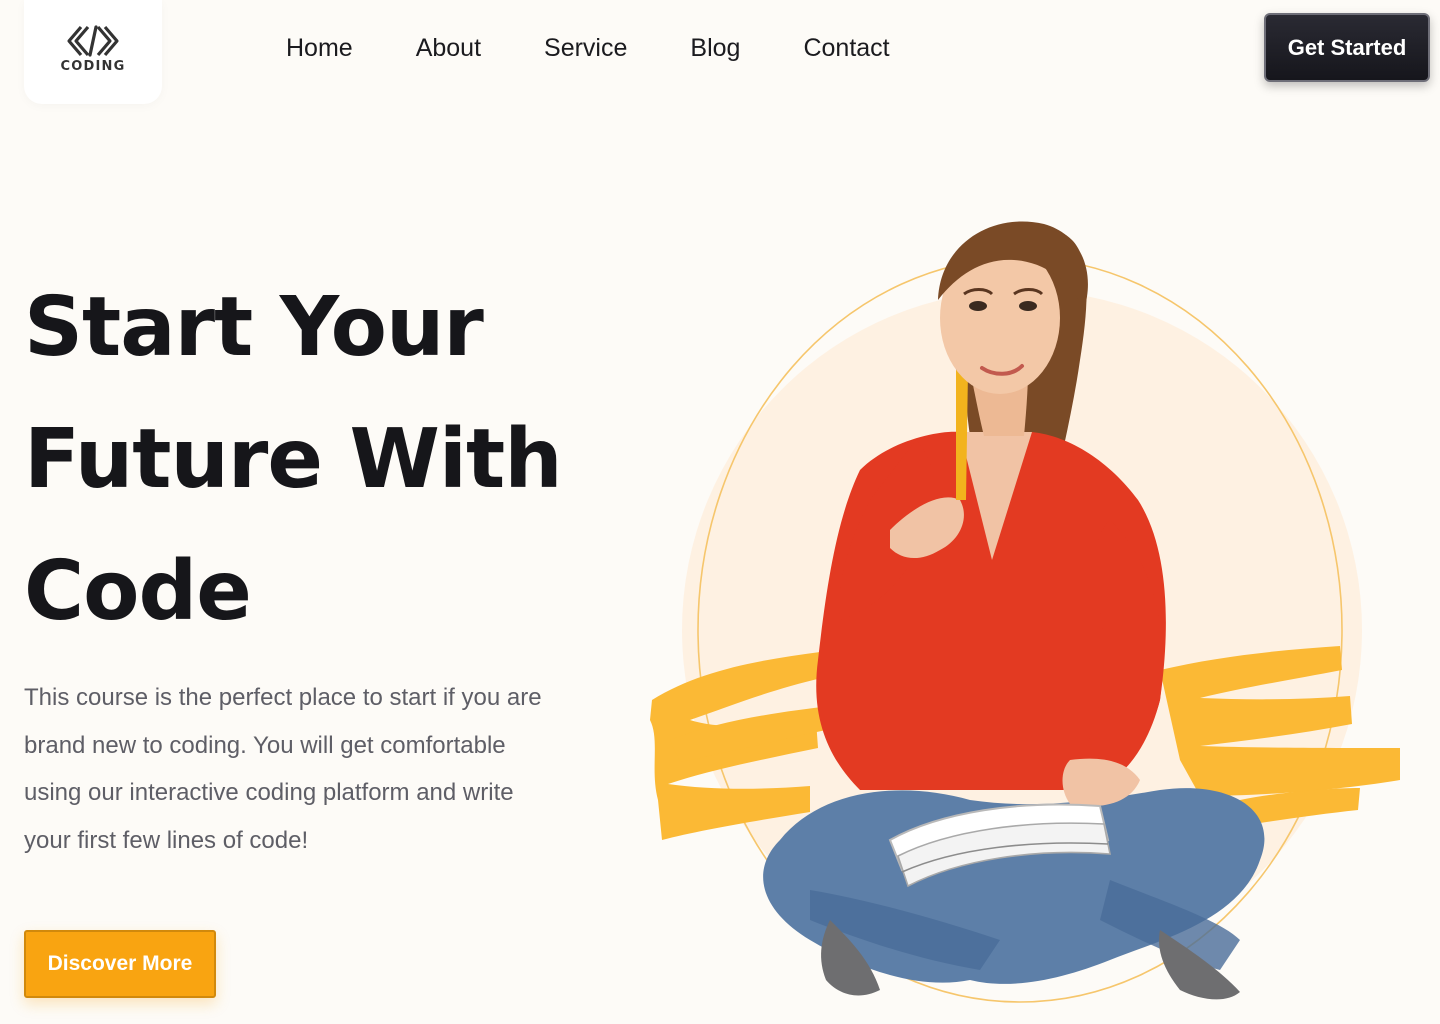 This screenshot has height=1024, width=1440. I want to click on hero-title-line: Start Your, so click(254, 327).